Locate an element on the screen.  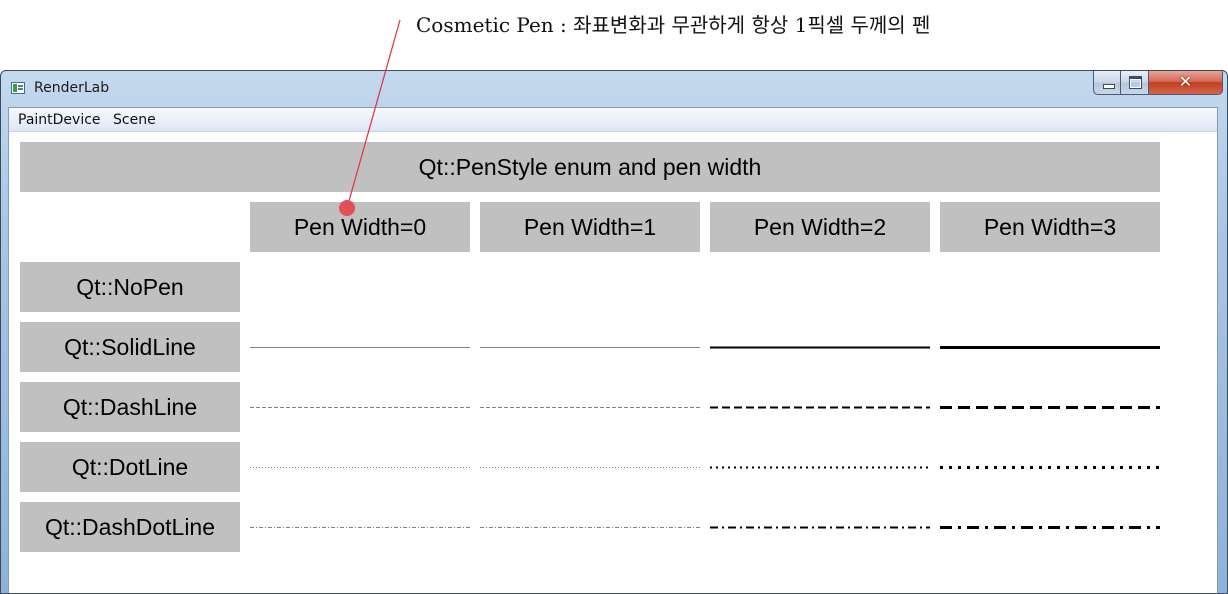
row-label-nopen: Qt::NoPen is located at coordinates (130, 287).